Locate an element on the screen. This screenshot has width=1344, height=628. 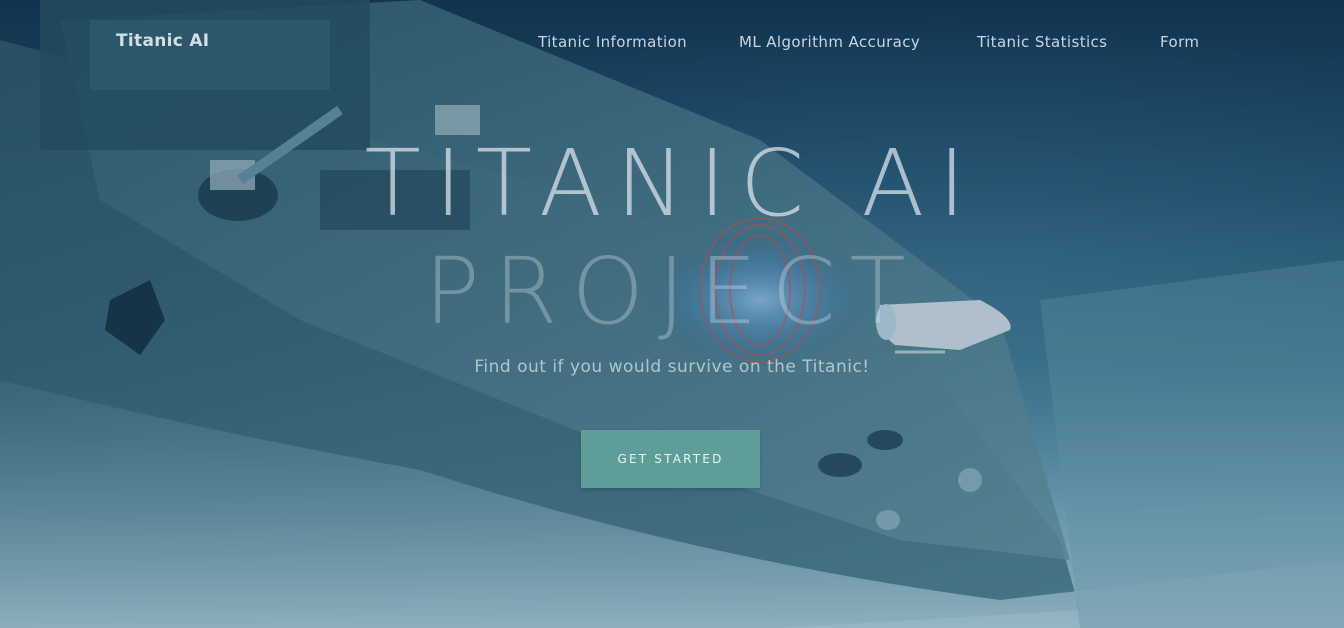
nav-link-ml-algorithm-accuracy: ML Algorithm Accuracy is located at coordinates (829, 42).